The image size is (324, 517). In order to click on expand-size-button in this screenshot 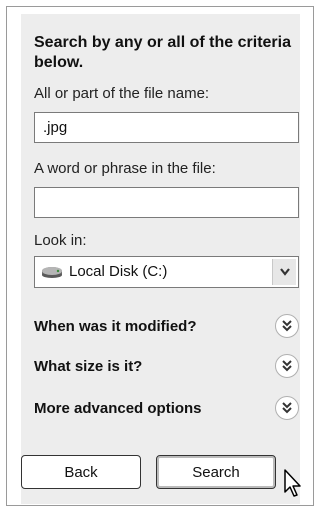, I will do `click(287, 366)`.